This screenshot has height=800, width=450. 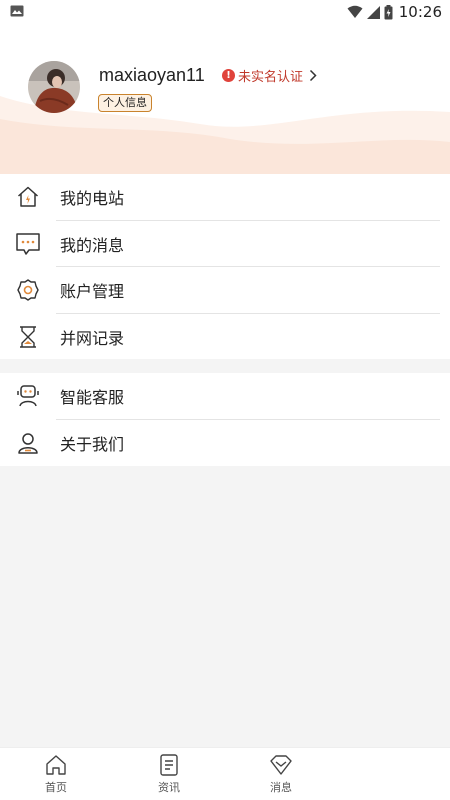 I want to click on menu-item-account-management: 账户管理, so click(x=225, y=290).